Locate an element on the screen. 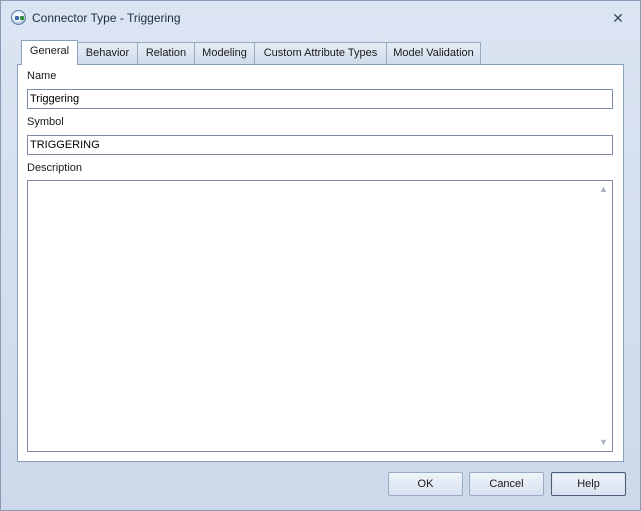 The image size is (641, 511). tab-model-validation: Model Validation is located at coordinates (433, 53).